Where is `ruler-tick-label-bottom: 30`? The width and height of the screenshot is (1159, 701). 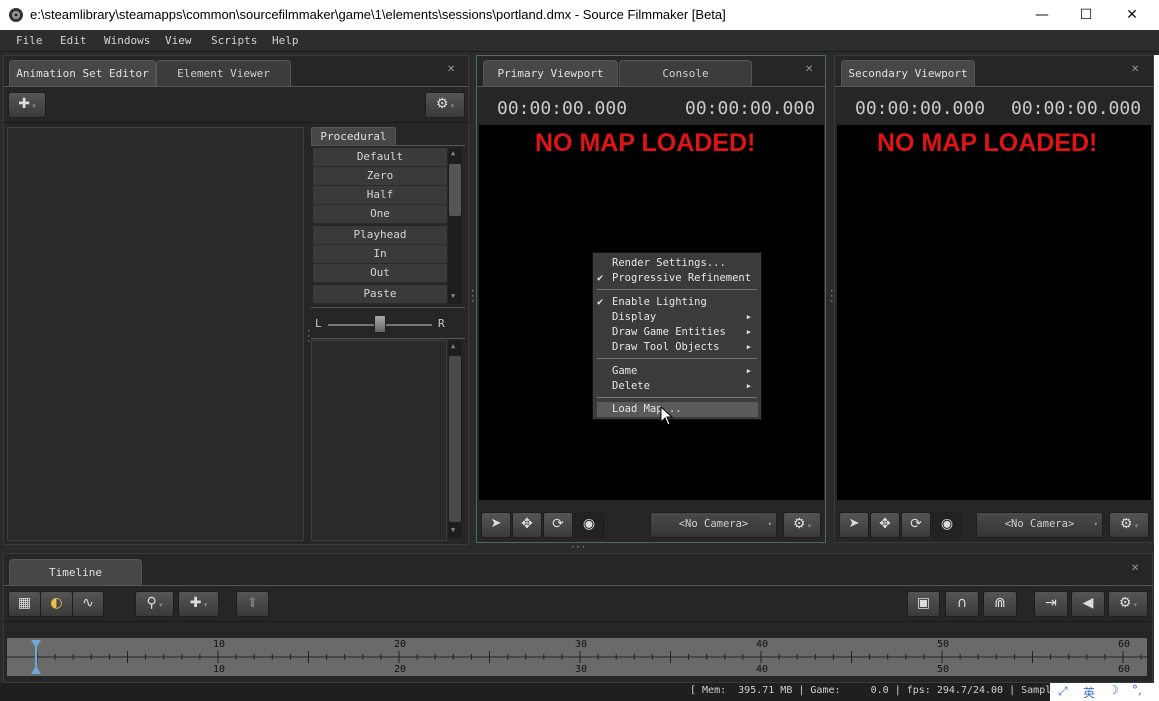
ruler-tick-label-bottom: 30 is located at coordinates (581, 669).